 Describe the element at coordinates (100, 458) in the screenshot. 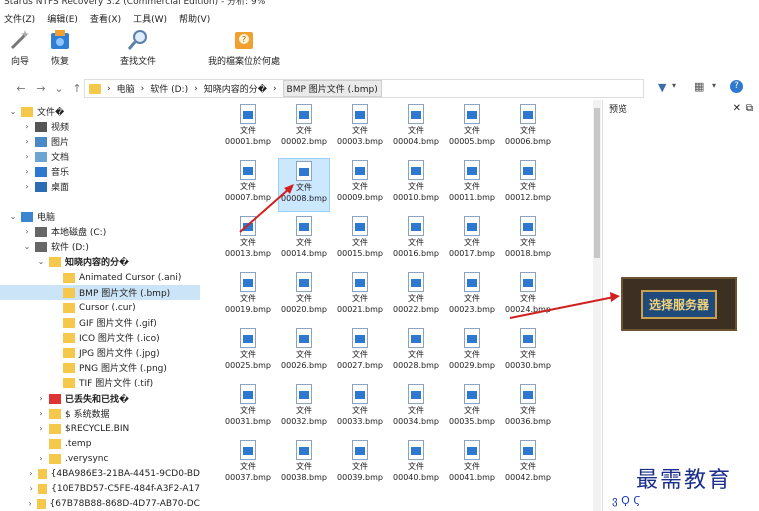

I see `tree-item: › .verysync` at that location.